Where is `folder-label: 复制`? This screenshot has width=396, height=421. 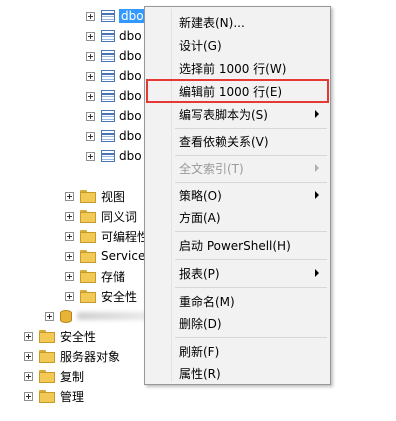 folder-label: 复制 is located at coordinates (72, 376).